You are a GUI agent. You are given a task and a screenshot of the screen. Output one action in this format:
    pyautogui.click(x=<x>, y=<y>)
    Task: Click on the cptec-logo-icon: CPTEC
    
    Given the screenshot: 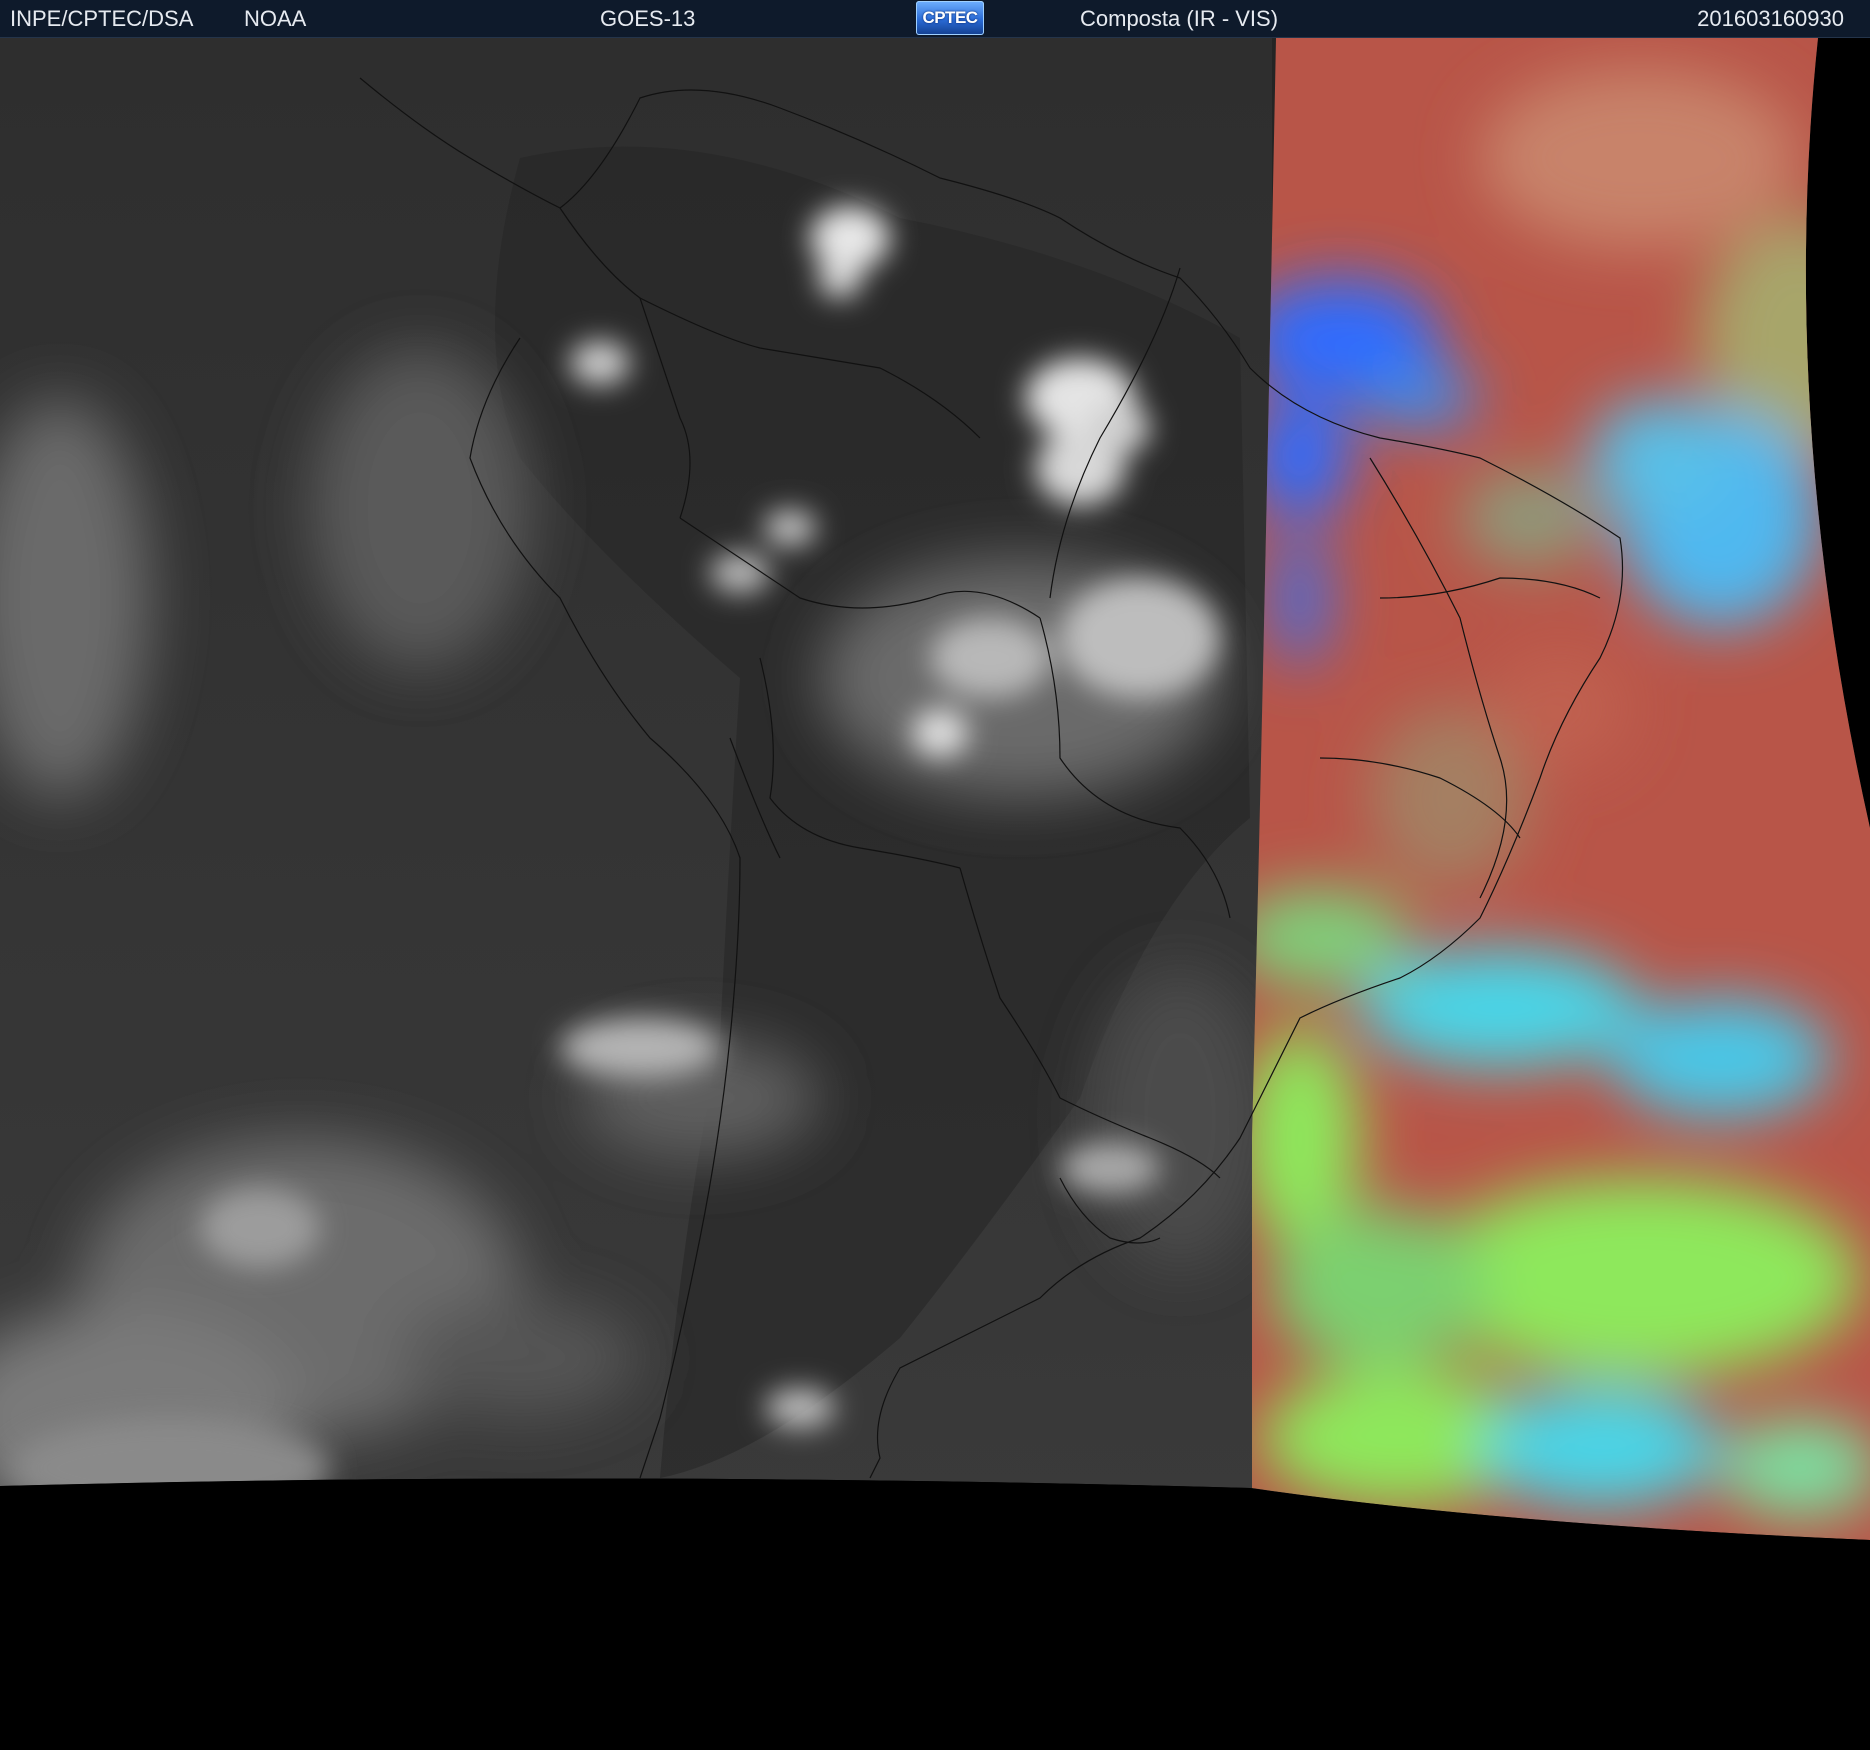 What is the action you would take?
    pyautogui.click(x=950, y=18)
    